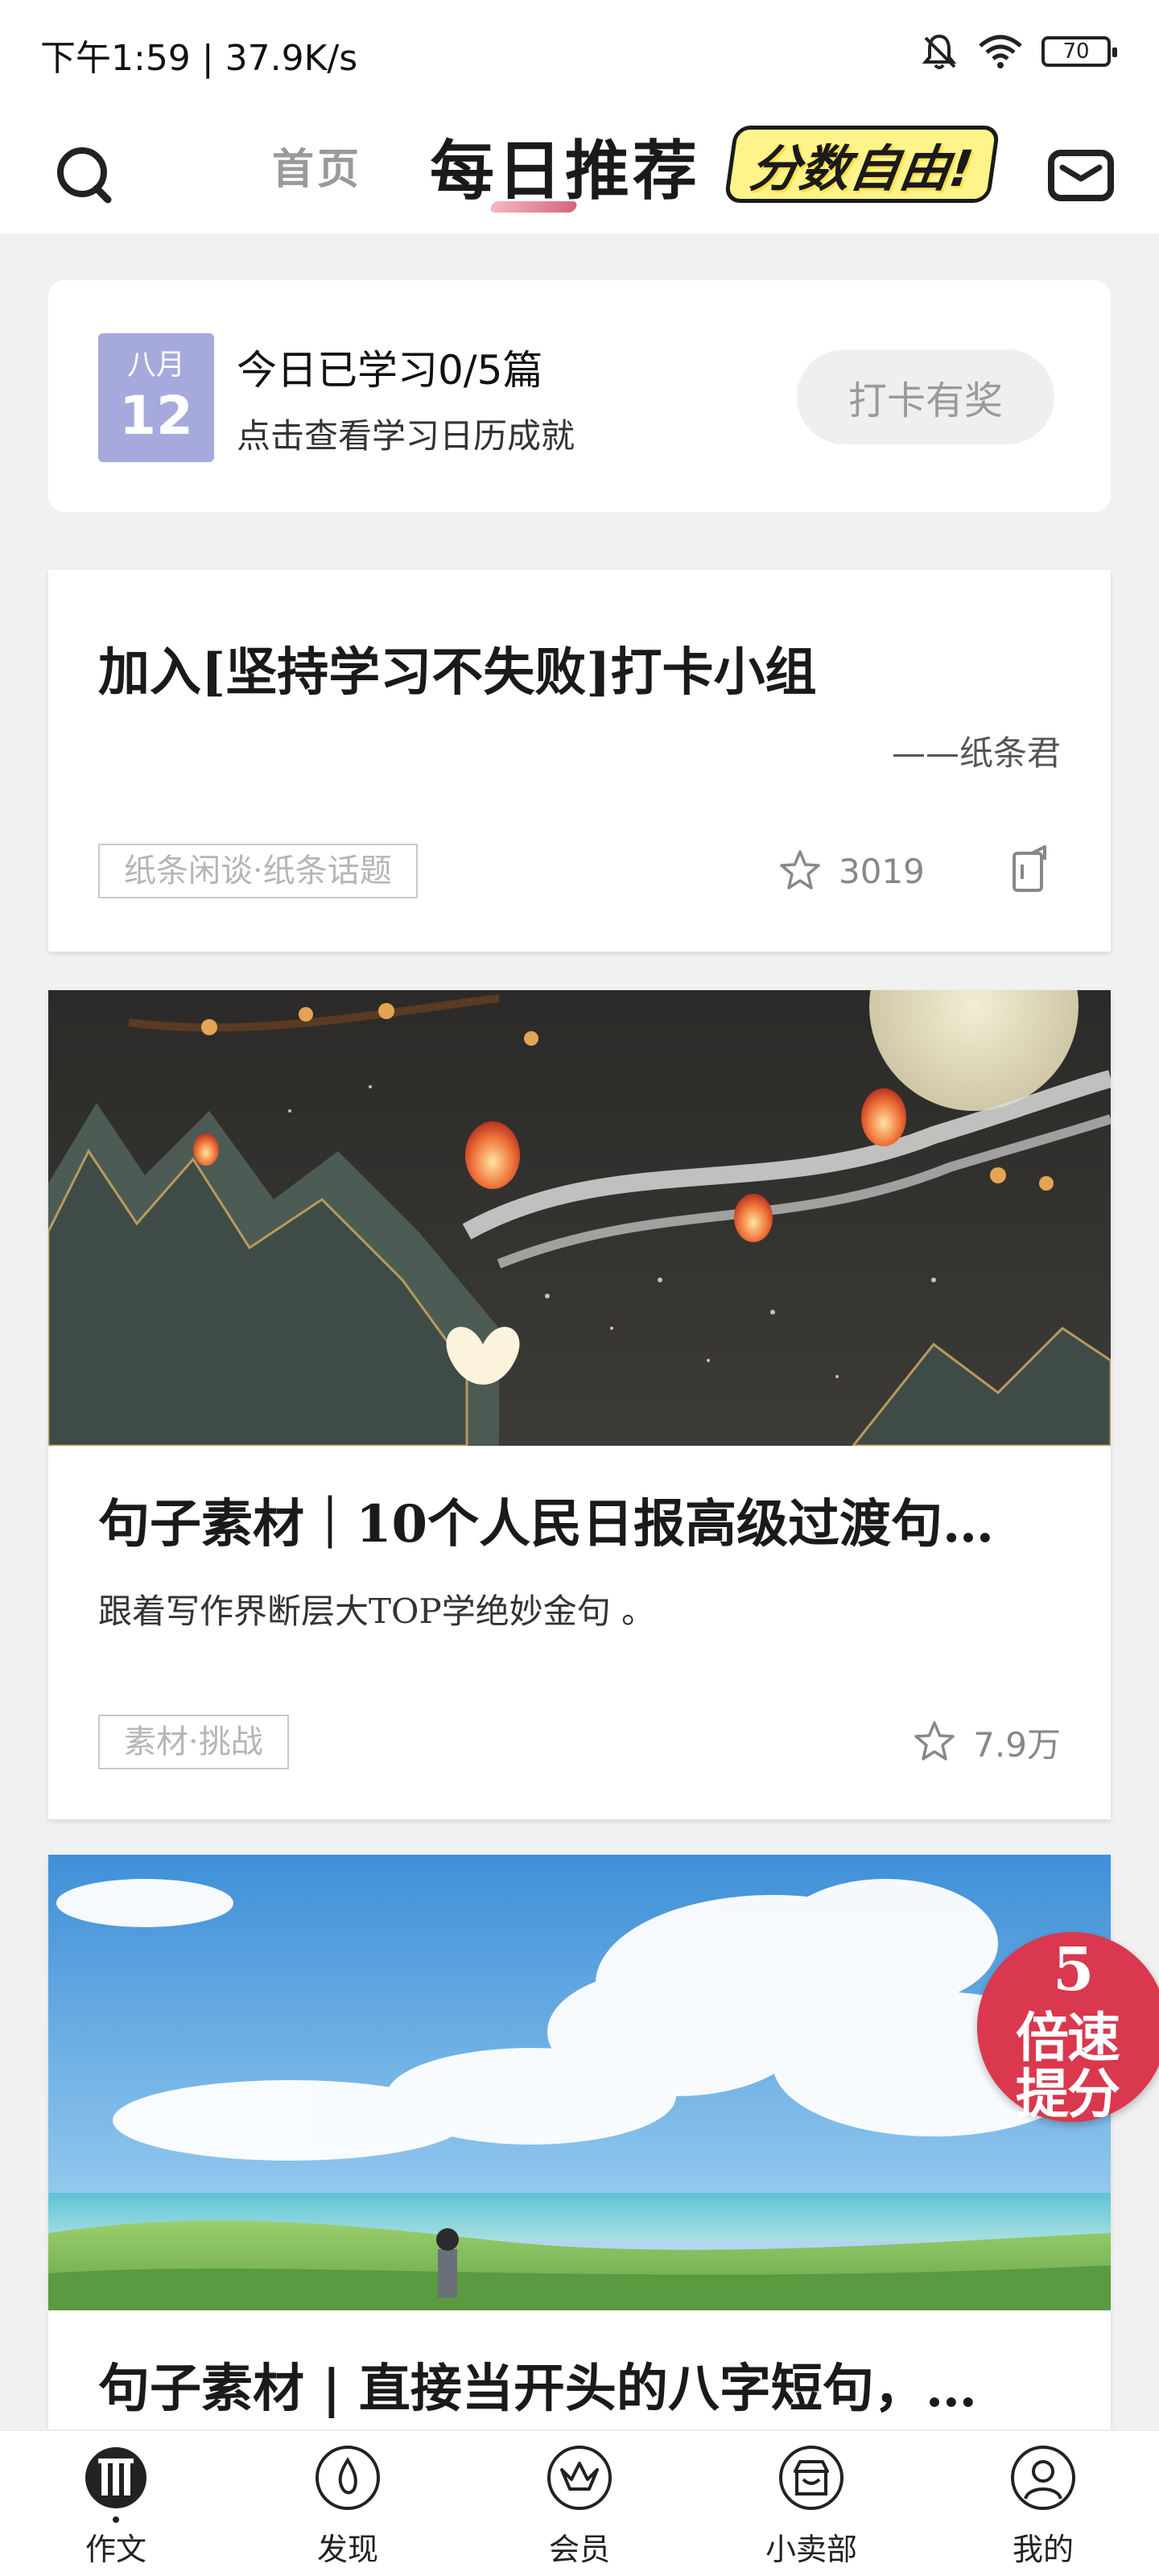 The width and height of the screenshot is (1159, 2576). What do you see at coordinates (1017, 1744) in the screenshot?
I see `star-count-value: 7.9万` at bounding box center [1017, 1744].